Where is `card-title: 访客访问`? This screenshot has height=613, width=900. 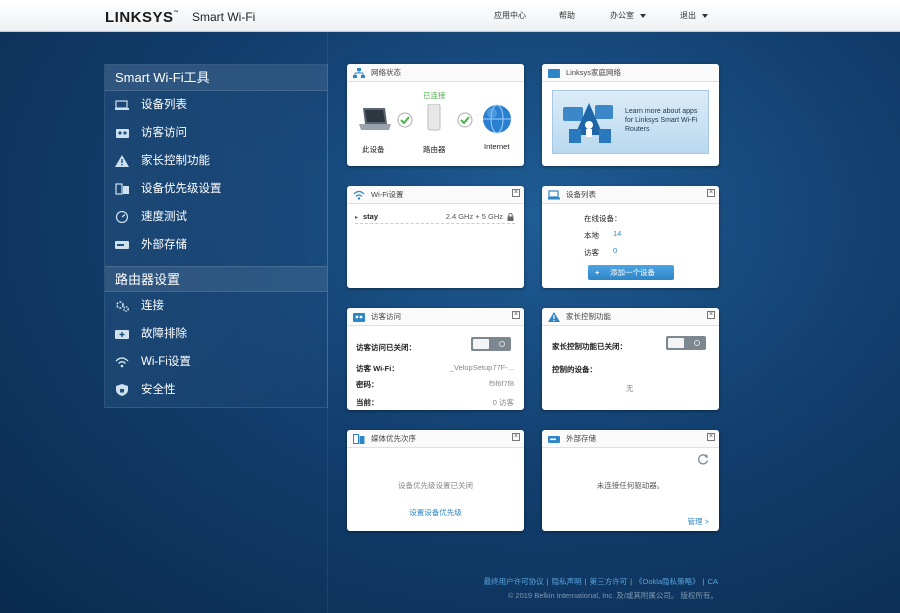
card-title: 访客访问 is located at coordinates (386, 316).